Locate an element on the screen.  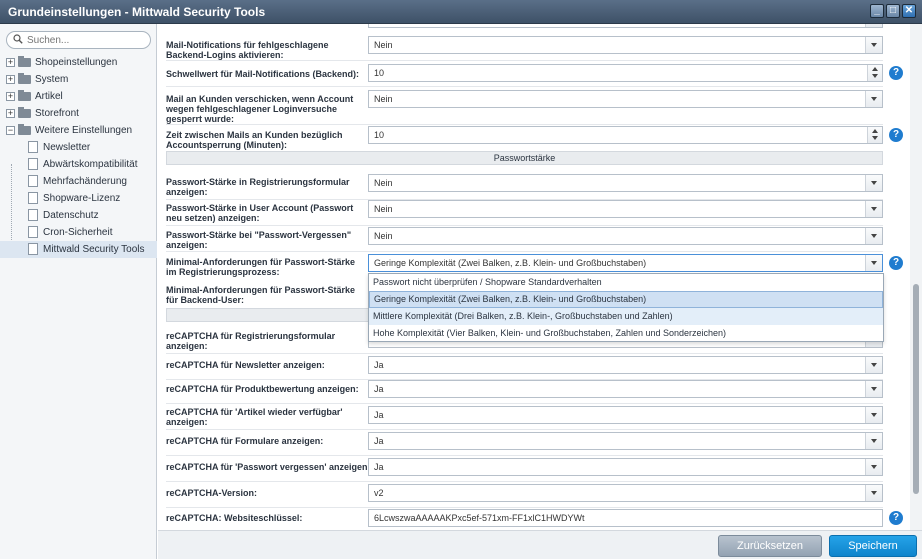
tree-item-shopeinstellungen: + Shopeinstellungen is located at coordinates (78, 62).